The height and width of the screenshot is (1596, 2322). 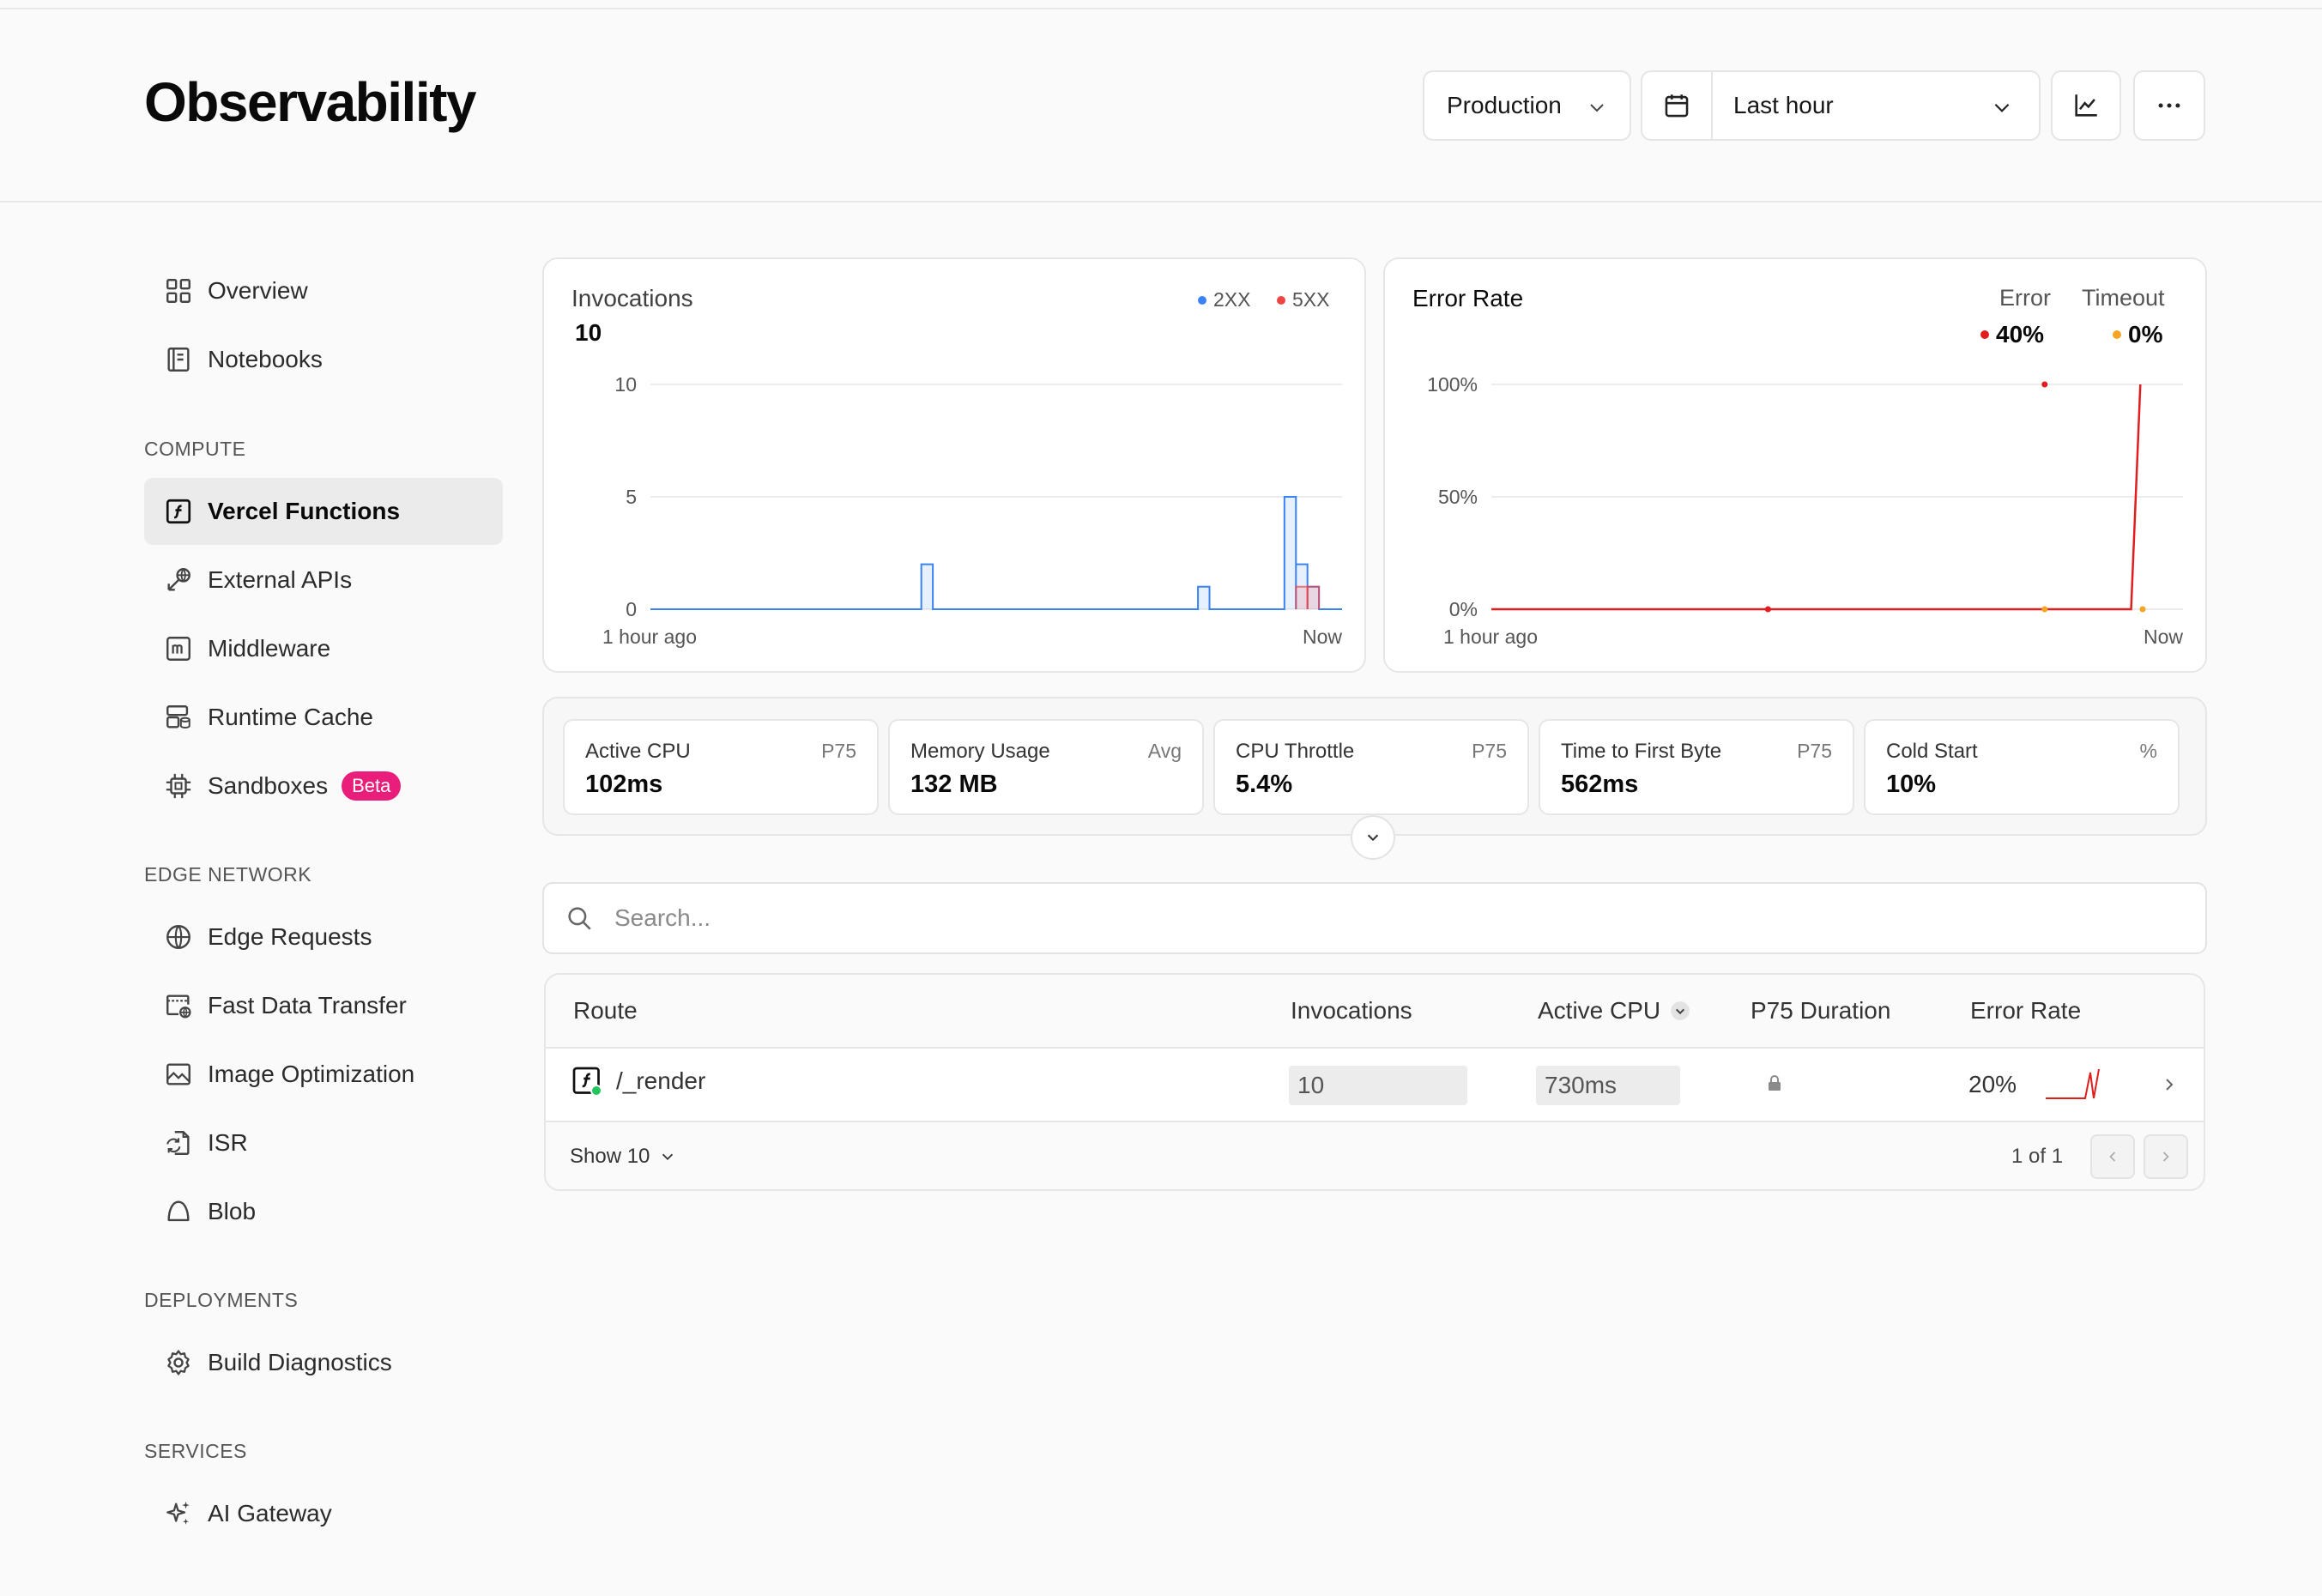 What do you see at coordinates (1680, 1010) in the screenshot?
I see `sort-descending-icon` at bounding box center [1680, 1010].